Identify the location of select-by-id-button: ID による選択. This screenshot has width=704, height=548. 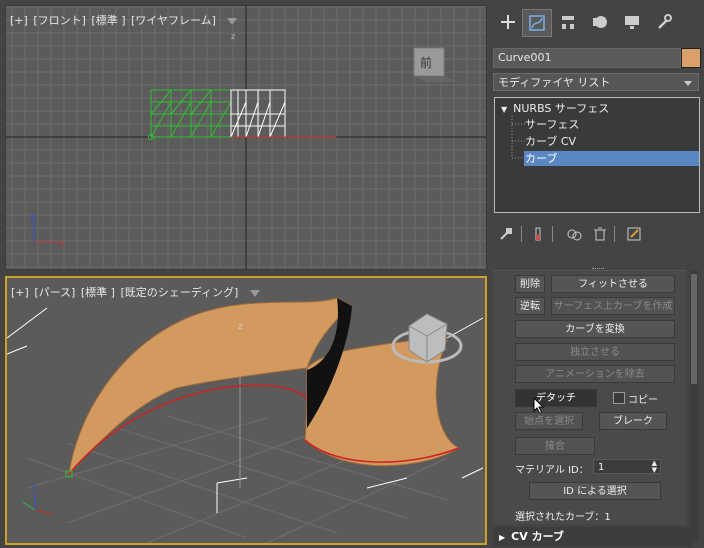
(595, 491).